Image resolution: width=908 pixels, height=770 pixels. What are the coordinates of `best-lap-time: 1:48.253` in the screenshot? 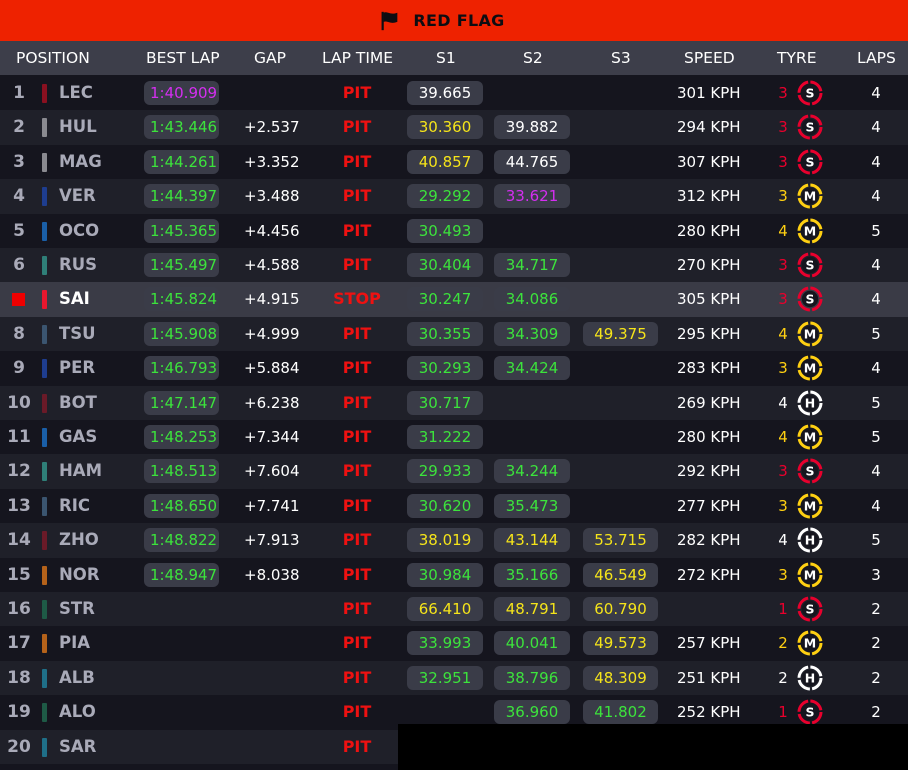 It's located at (181, 437).